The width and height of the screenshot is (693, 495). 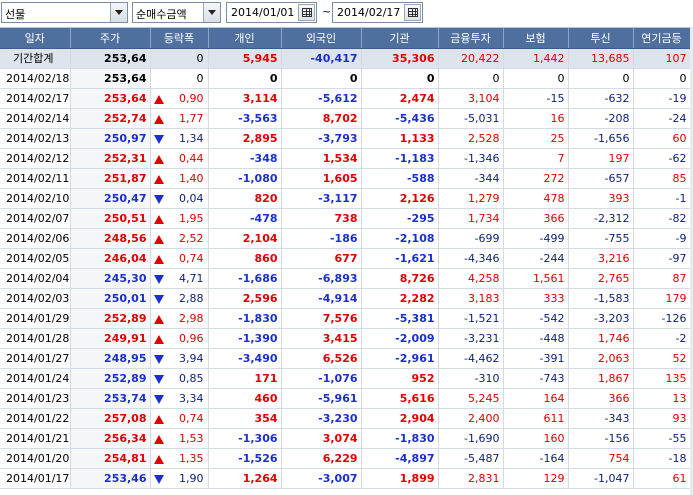 What do you see at coordinates (179, 478) in the screenshot?
I see `change-cell: 1,90` at bounding box center [179, 478].